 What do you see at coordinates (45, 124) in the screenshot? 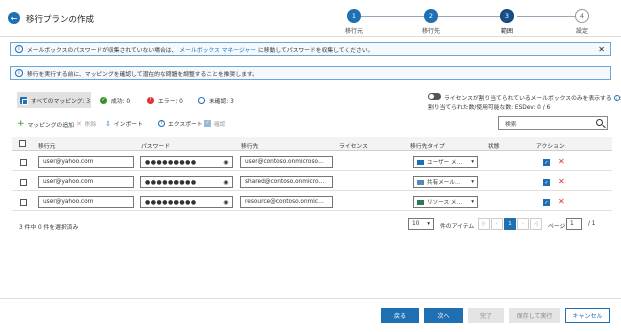
I see `add-mapping-button: + マッピングの追加` at bounding box center [45, 124].